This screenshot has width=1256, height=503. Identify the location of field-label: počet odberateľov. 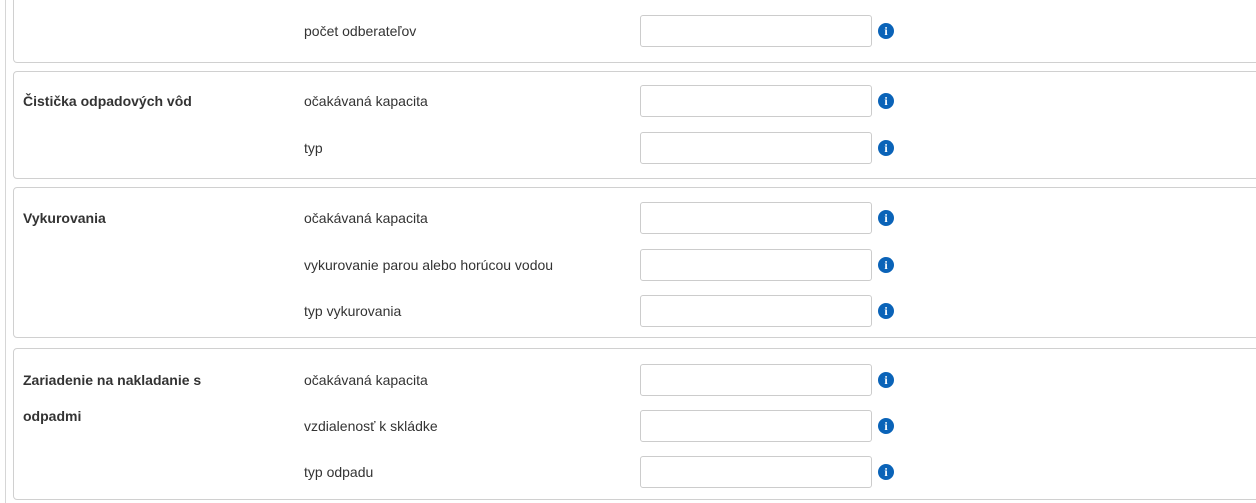
(360, 31).